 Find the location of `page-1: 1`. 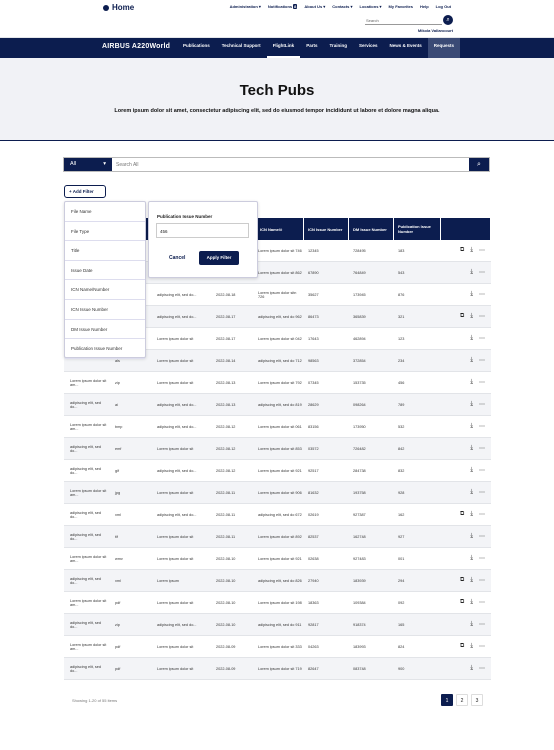

page-1: 1 is located at coordinates (447, 700).